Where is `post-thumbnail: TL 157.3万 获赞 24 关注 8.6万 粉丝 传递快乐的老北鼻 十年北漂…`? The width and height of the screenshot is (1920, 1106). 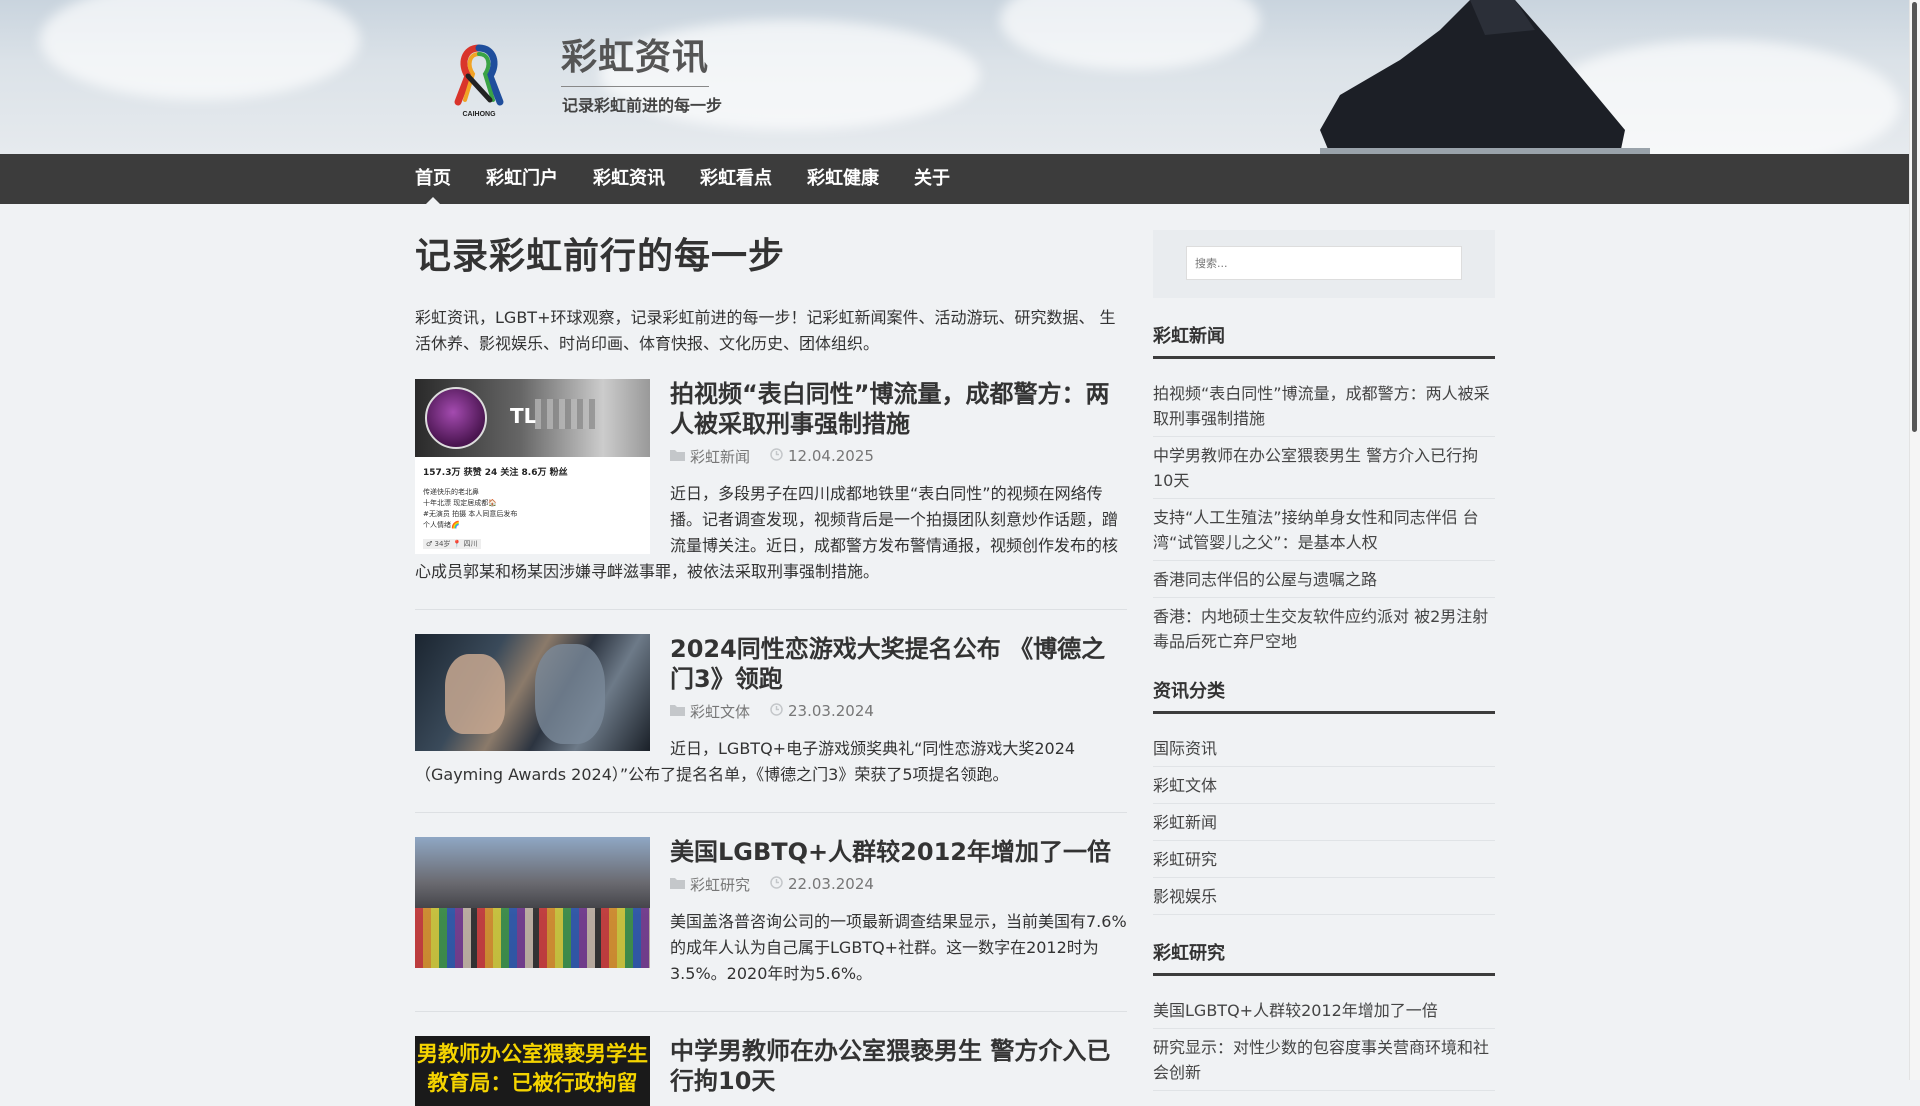
post-thumbnail: TL 157.3万 获赞 24 关注 8.6万 粉丝 传递快乐的老北鼻 十年北漂… is located at coordinates (532, 466).